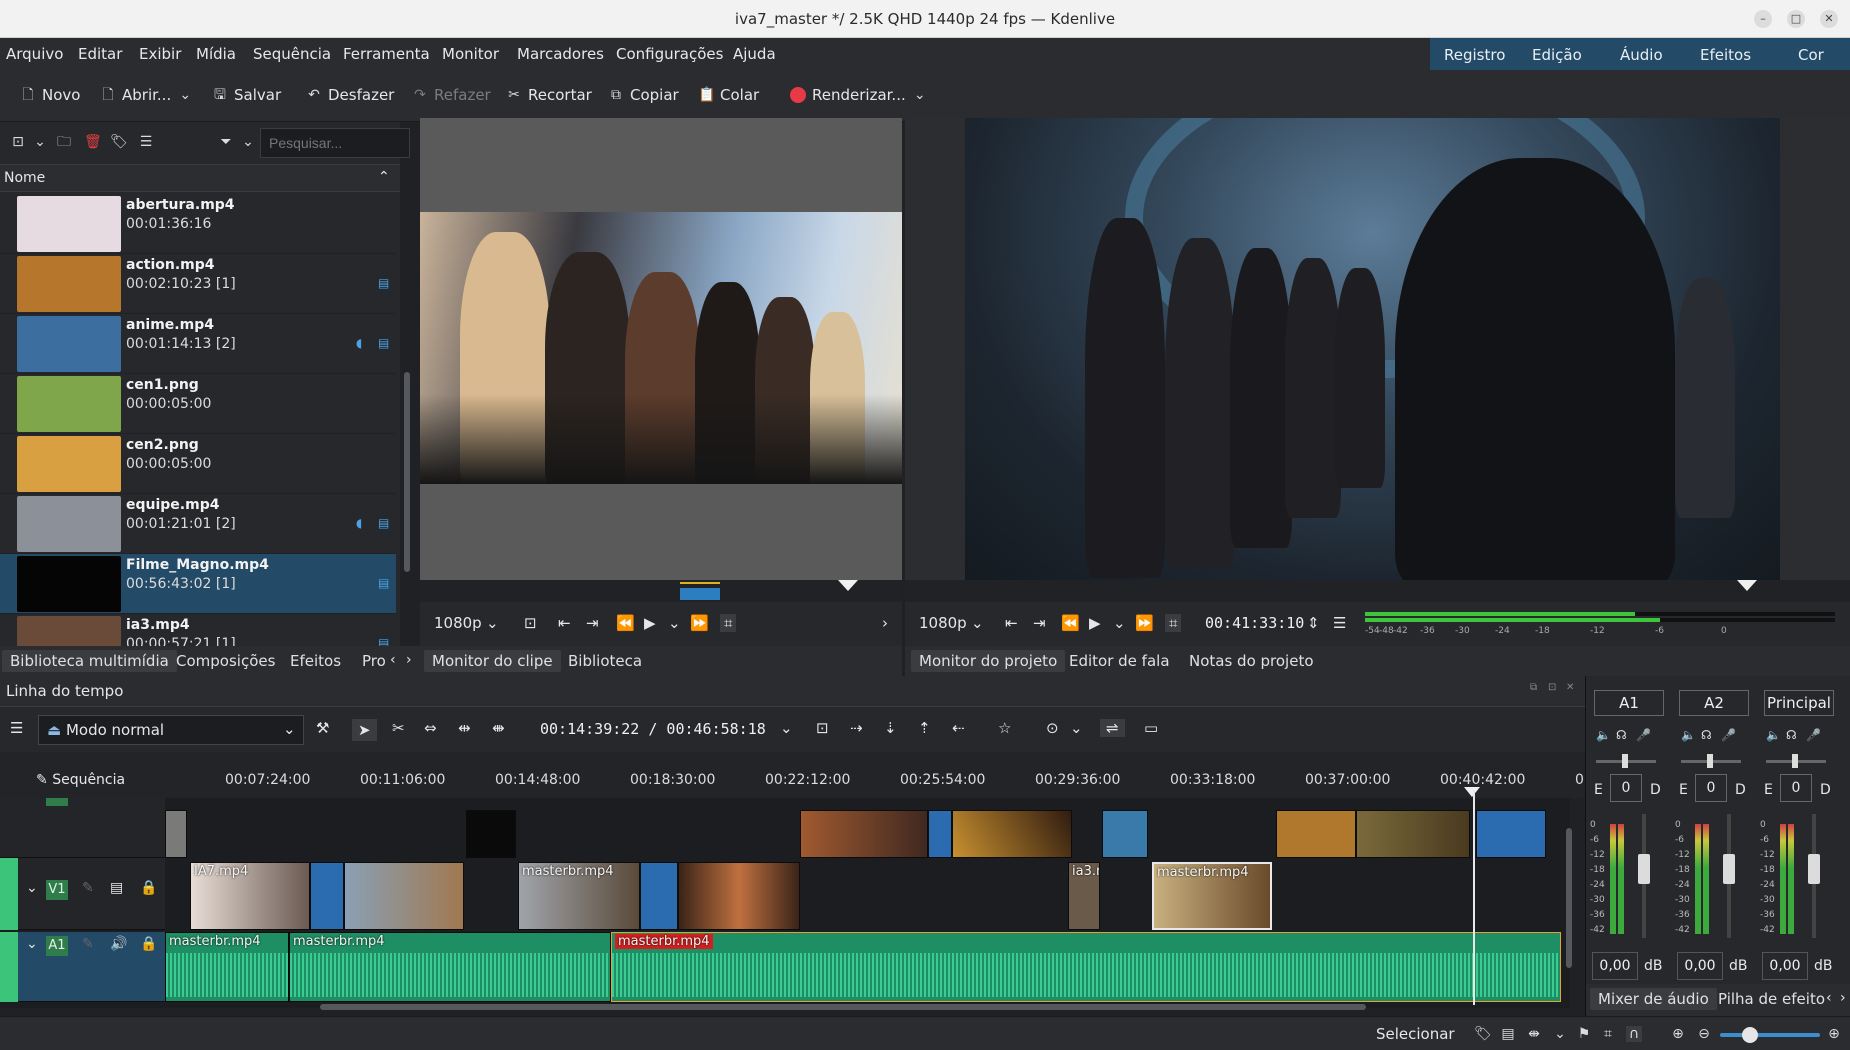 The width and height of the screenshot is (1850, 1050). Describe the element at coordinates (700, 594) in the screenshot. I see `zone-marker` at that location.